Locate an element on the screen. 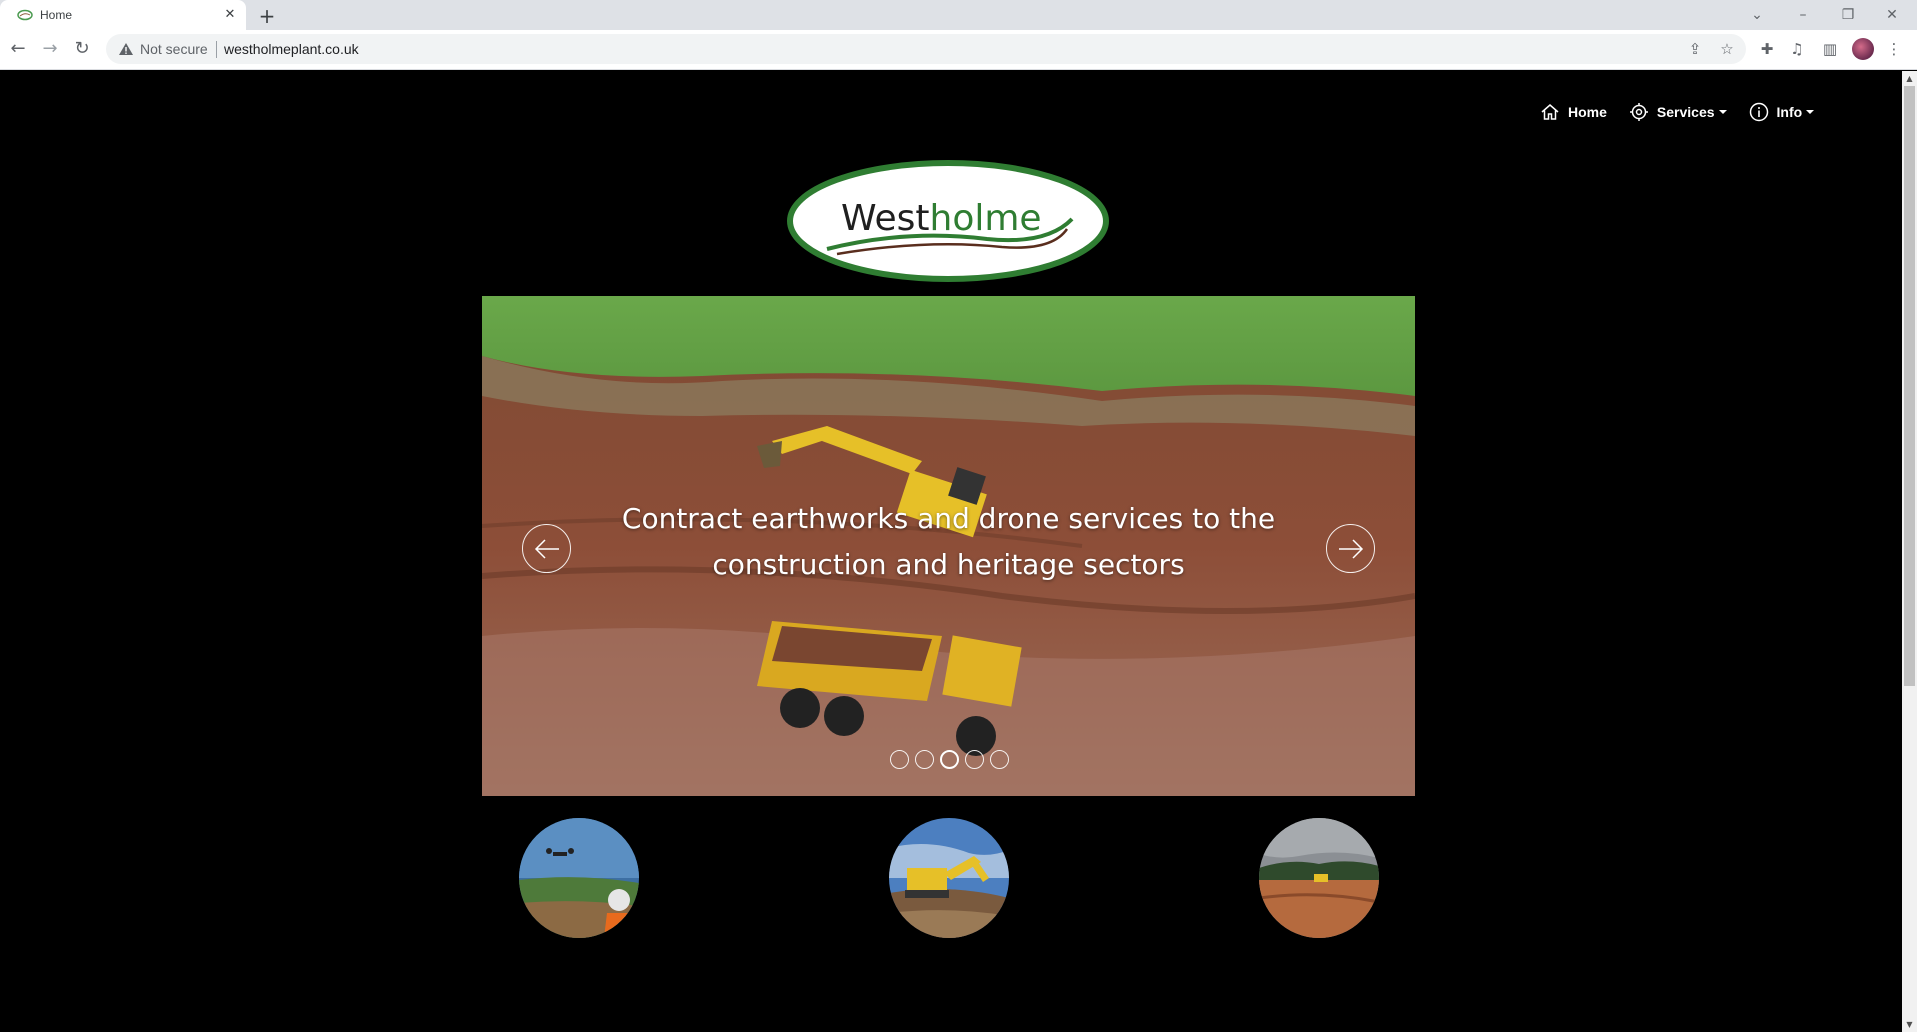 This screenshot has width=1917, height=1032. close-icon: ✕ is located at coordinates (230, 15).